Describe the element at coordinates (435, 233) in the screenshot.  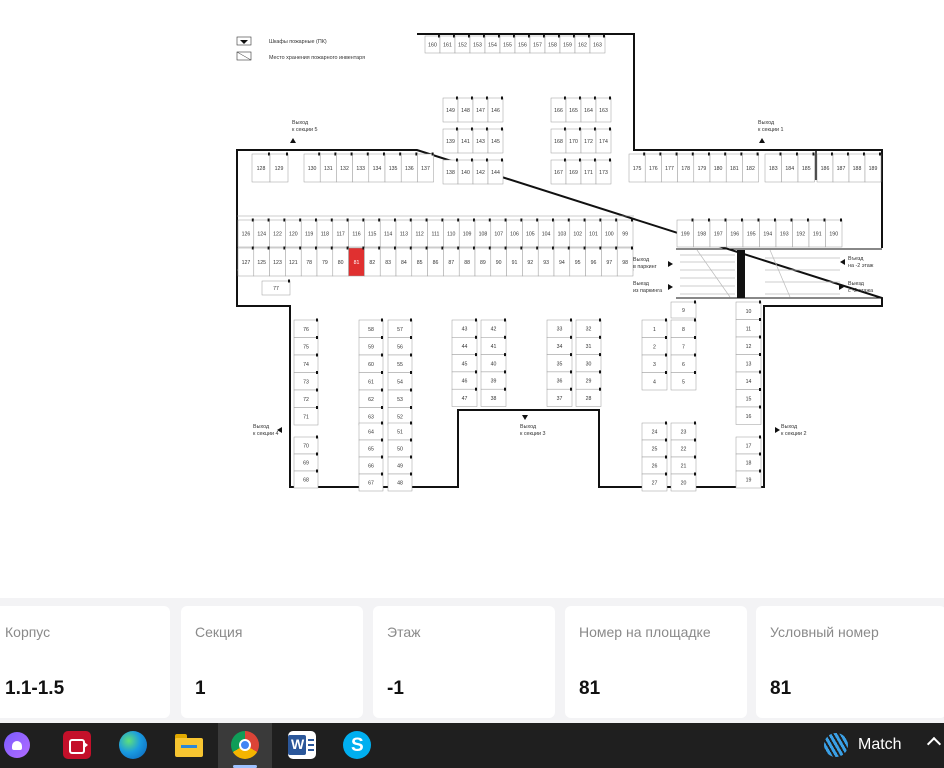
I see `parking-spot-111: 111` at that location.